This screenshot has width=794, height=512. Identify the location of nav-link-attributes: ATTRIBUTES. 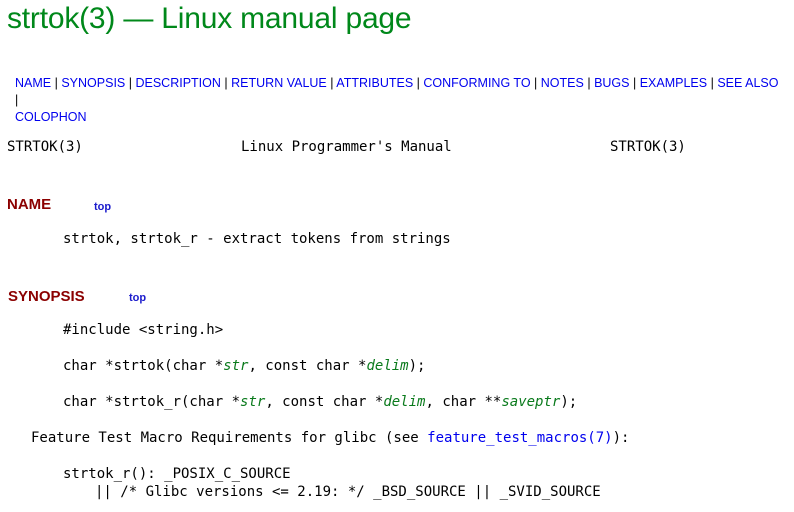
(374, 83).